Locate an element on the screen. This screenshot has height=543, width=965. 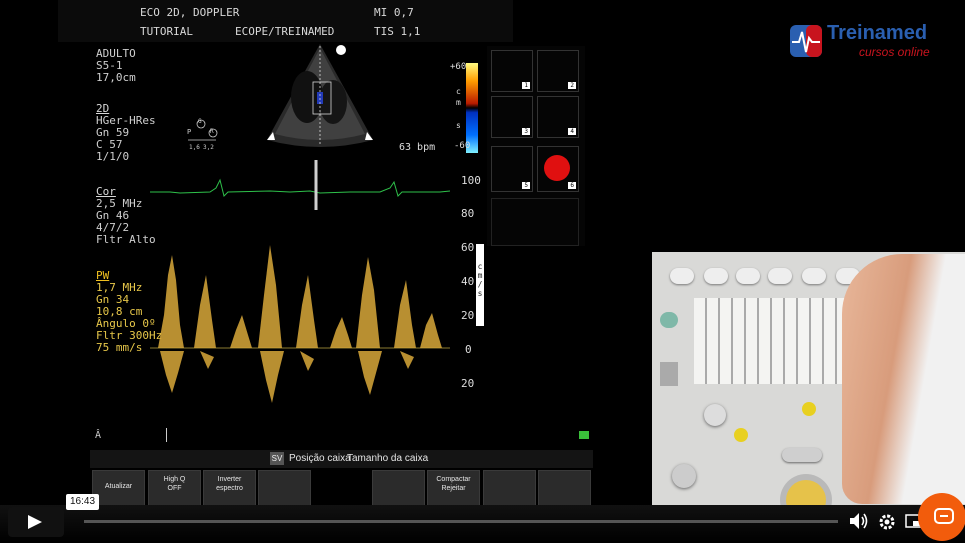
probe-p-label: P is located at coordinates (189, 132).